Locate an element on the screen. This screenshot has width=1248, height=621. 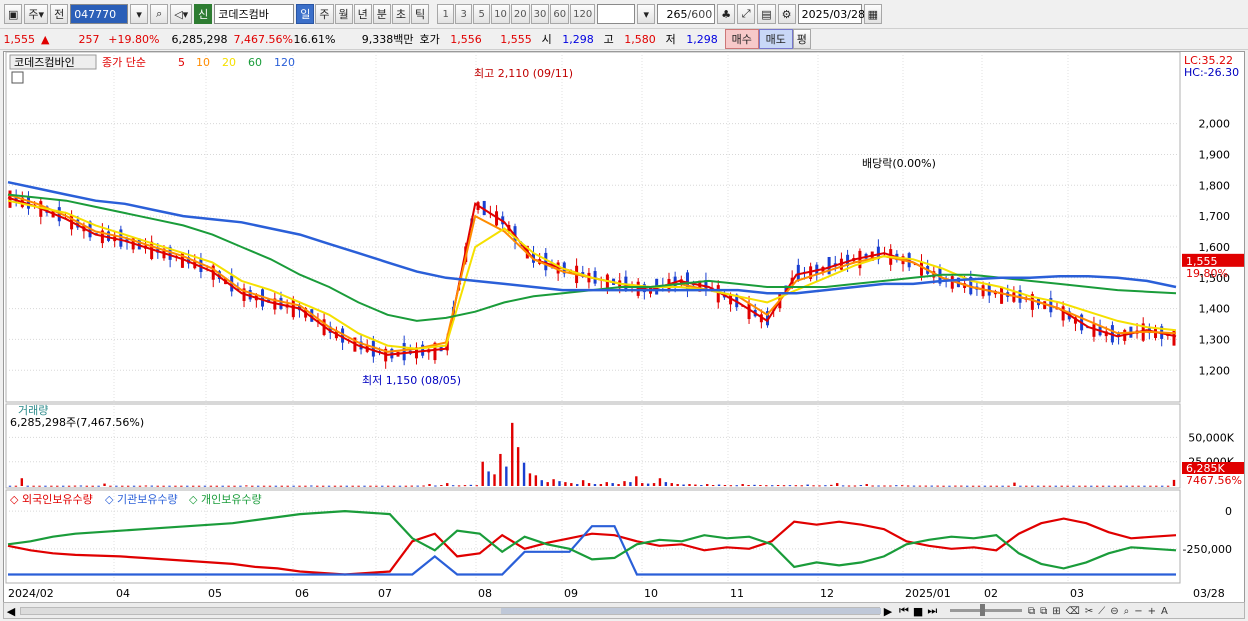
volume-value: 6,285,298 is located at coordinates (199, 39).